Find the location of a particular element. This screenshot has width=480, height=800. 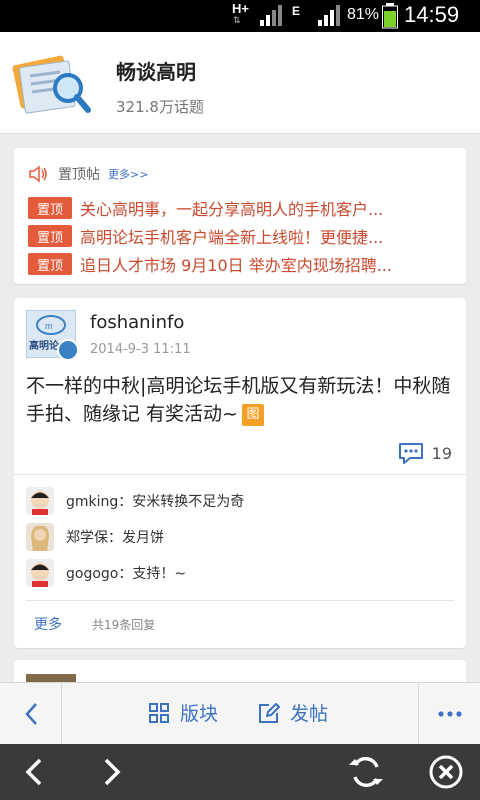

reply-item: gogogo：支持！~ is located at coordinates (106, 573).